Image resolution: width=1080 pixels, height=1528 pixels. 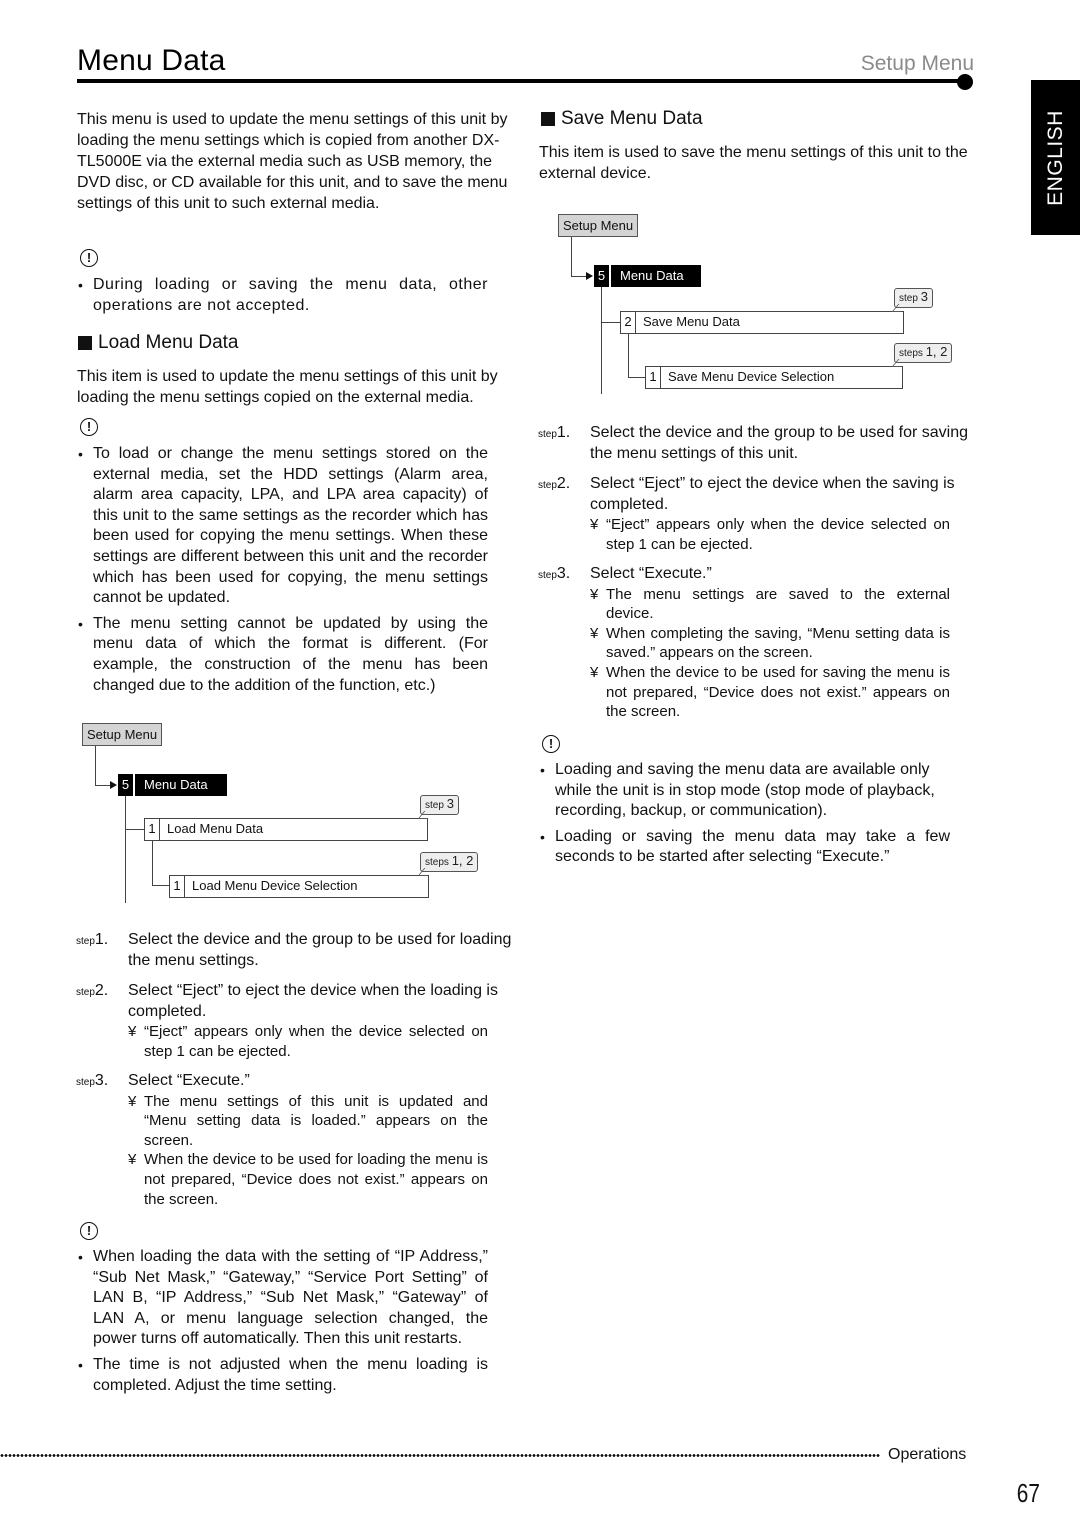 I want to click on item-label: Load Menu Device Selection, so click(x=275, y=885).